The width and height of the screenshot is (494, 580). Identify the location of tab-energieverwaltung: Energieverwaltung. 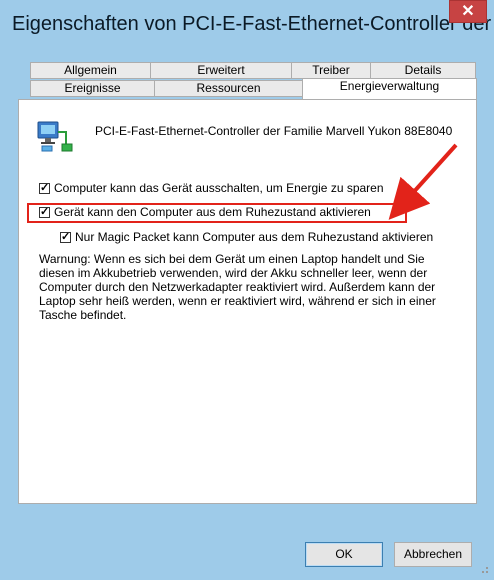
(389, 88).